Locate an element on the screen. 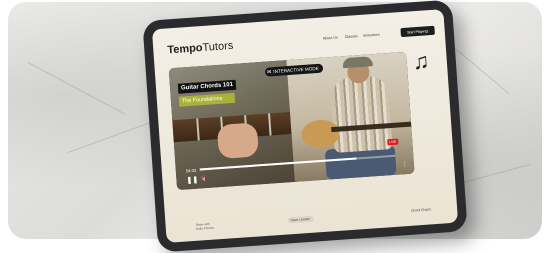 The image size is (550, 253). player-hat is located at coordinates (357, 62).